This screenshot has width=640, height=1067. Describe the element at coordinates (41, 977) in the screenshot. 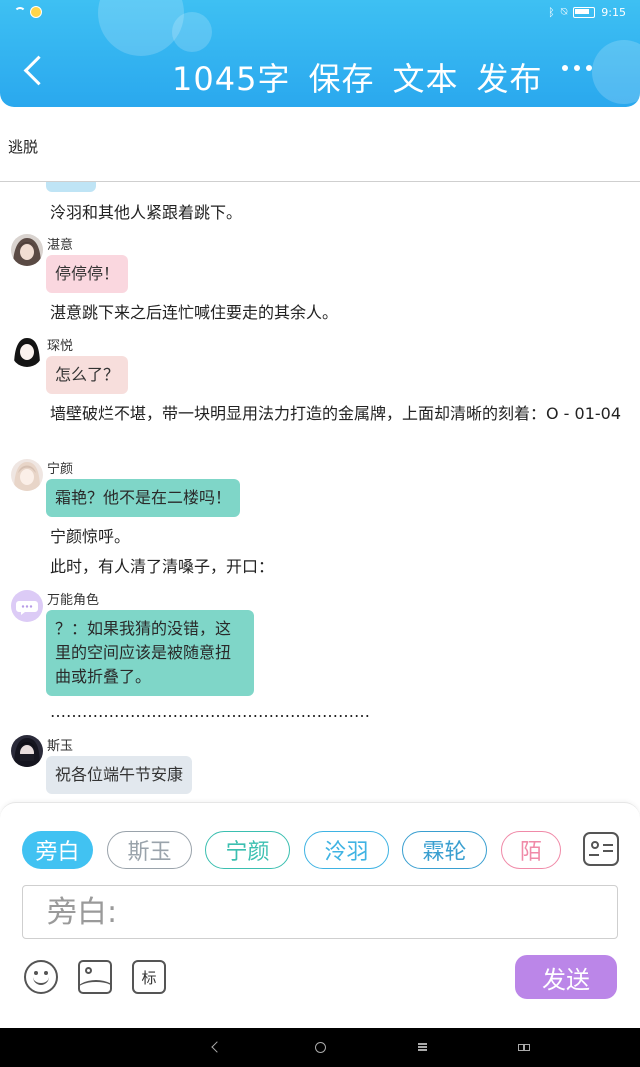

I see `emoji-icon` at that location.